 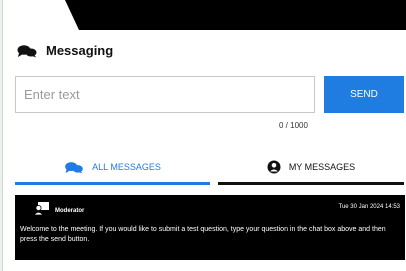 What do you see at coordinates (364, 94) in the screenshot?
I see `send-button: SEND` at bounding box center [364, 94].